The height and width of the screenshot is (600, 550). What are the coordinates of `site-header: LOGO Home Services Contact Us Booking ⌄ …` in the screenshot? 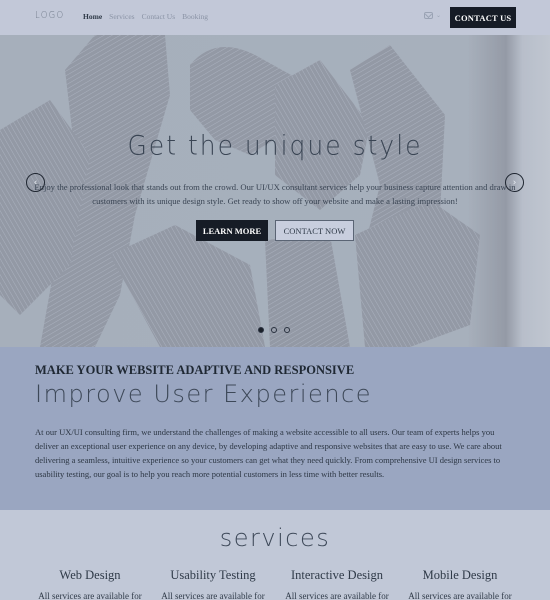 It's located at (275, 17).